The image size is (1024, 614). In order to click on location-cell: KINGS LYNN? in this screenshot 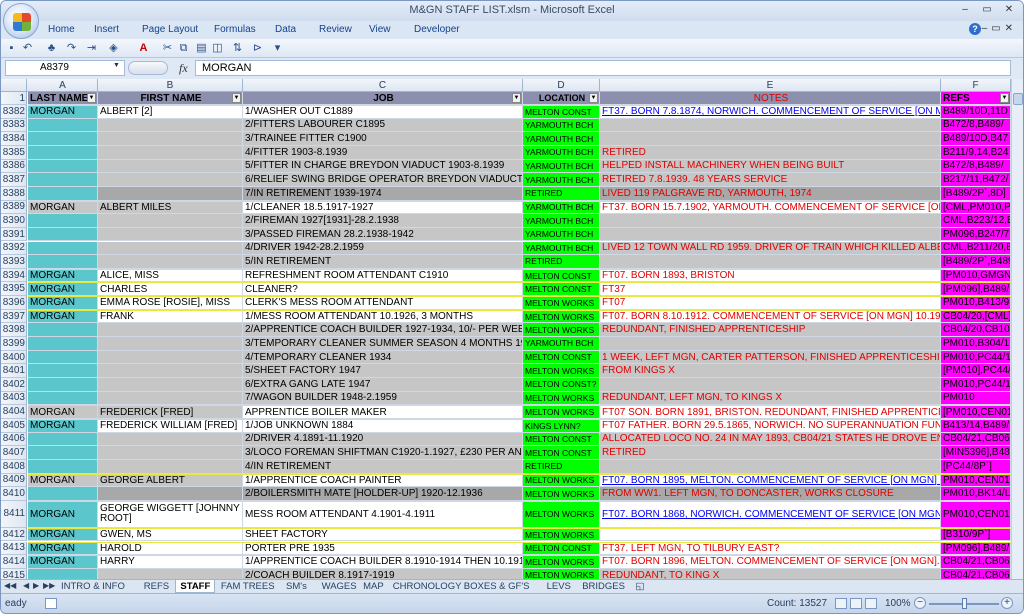, I will do `click(561, 425)`.